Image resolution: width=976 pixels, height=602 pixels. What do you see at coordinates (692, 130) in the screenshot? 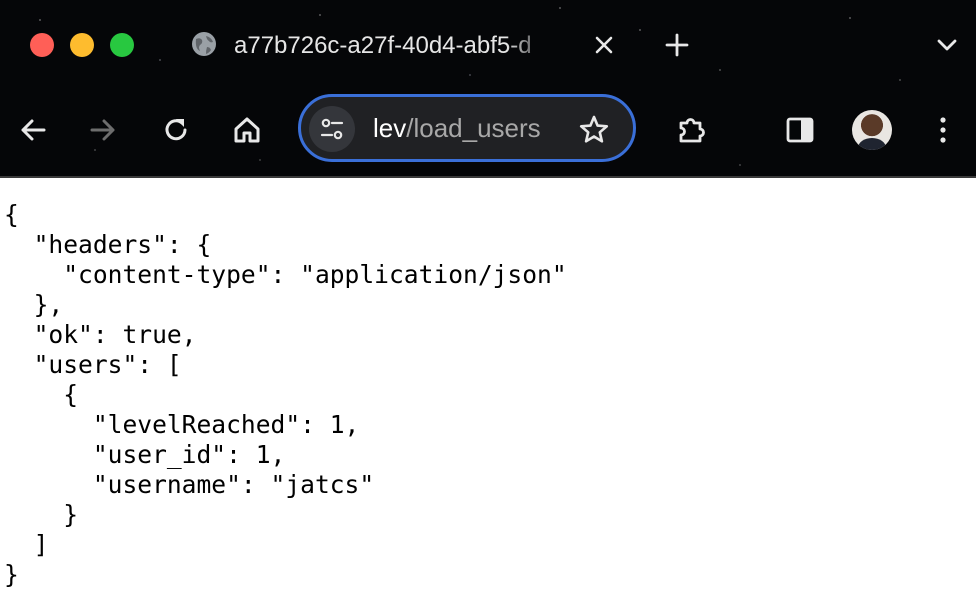
I see `extensions-puzzle-icon` at bounding box center [692, 130].